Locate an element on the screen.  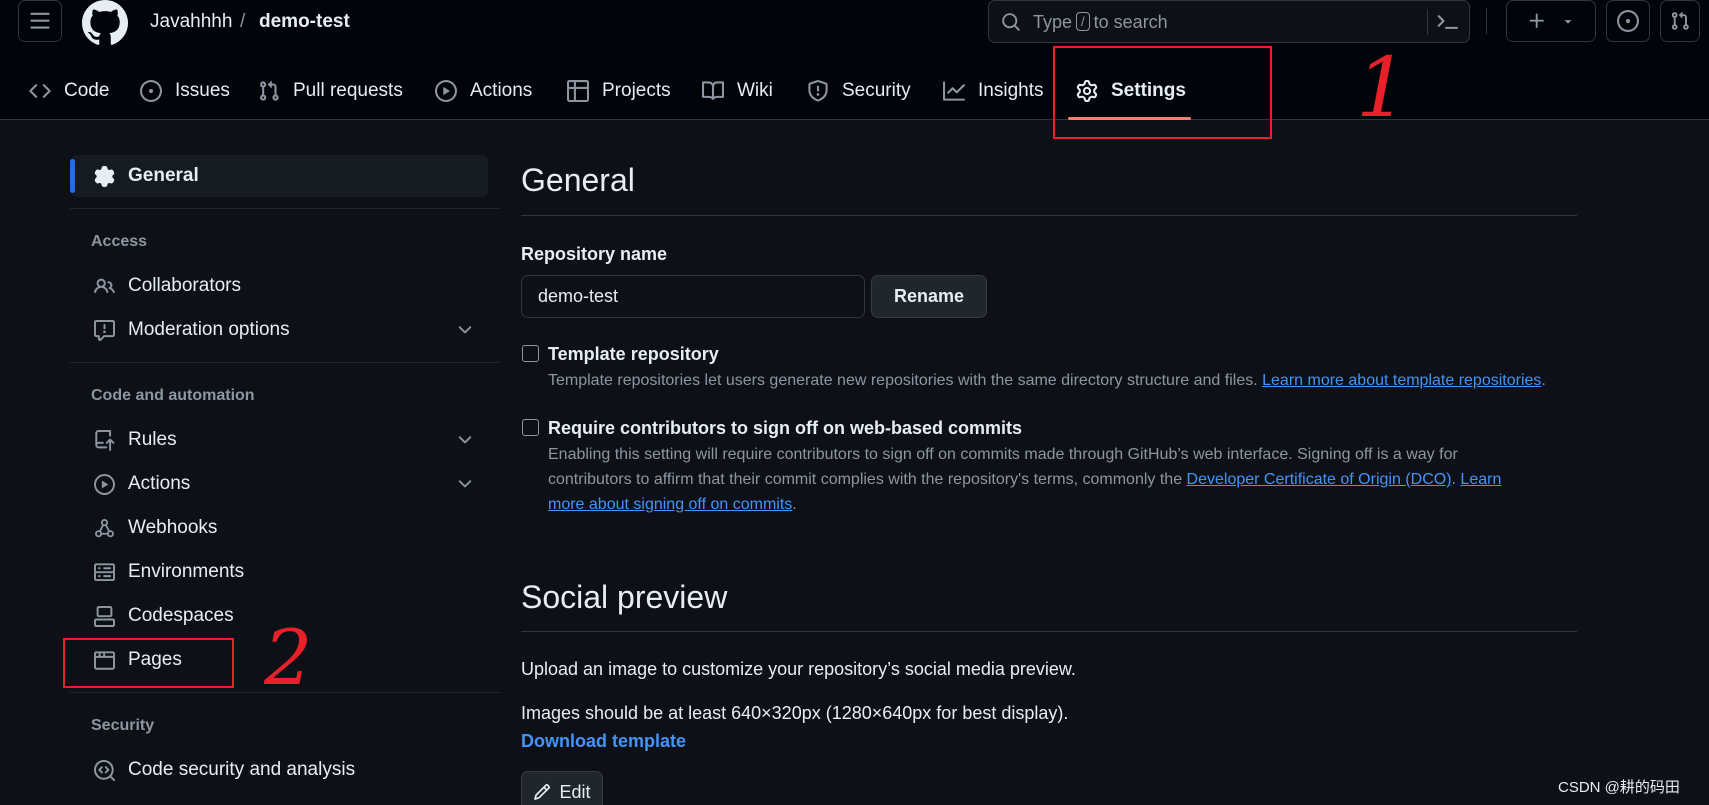
repo-name-input: demo-test is located at coordinates (693, 296).